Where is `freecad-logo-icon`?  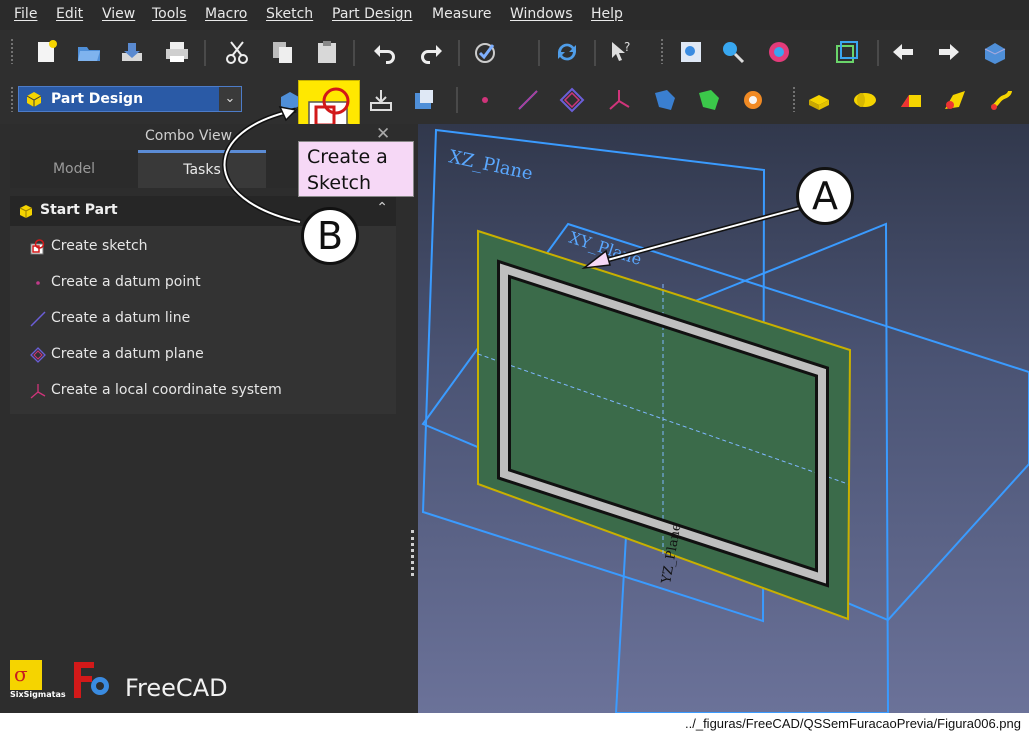 freecad-logo-icon is located at coordinates (91, 680).